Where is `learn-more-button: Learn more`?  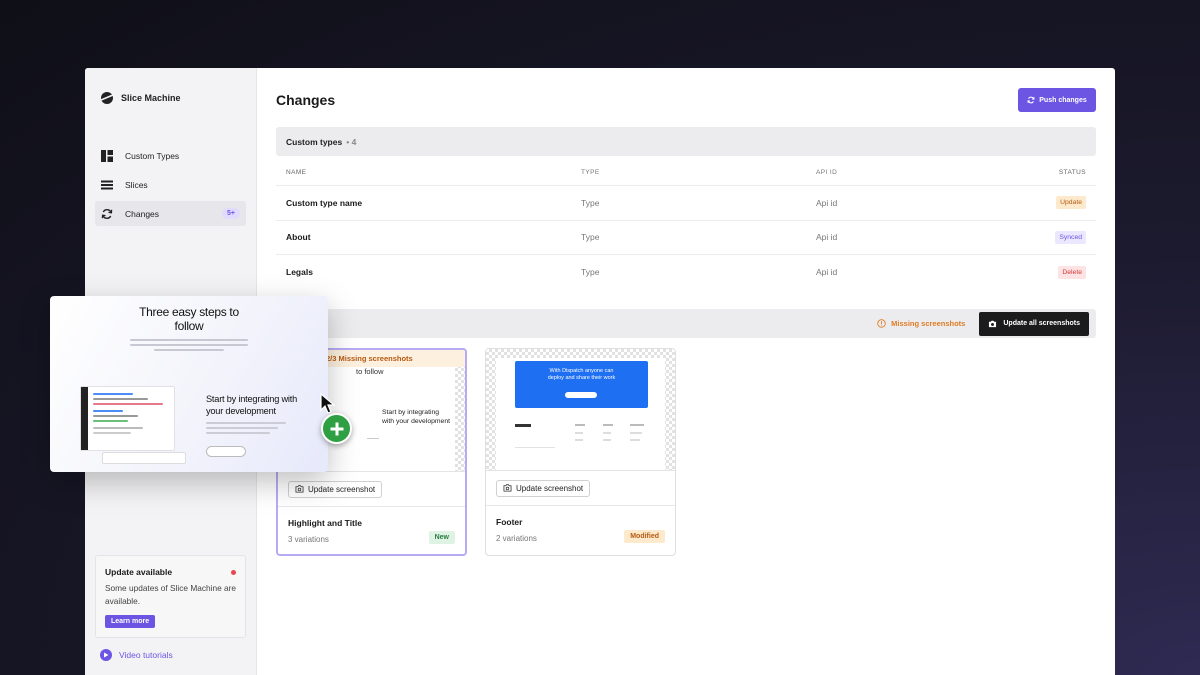
learn-more-button: Learn more is located at coordinates (130, 621).